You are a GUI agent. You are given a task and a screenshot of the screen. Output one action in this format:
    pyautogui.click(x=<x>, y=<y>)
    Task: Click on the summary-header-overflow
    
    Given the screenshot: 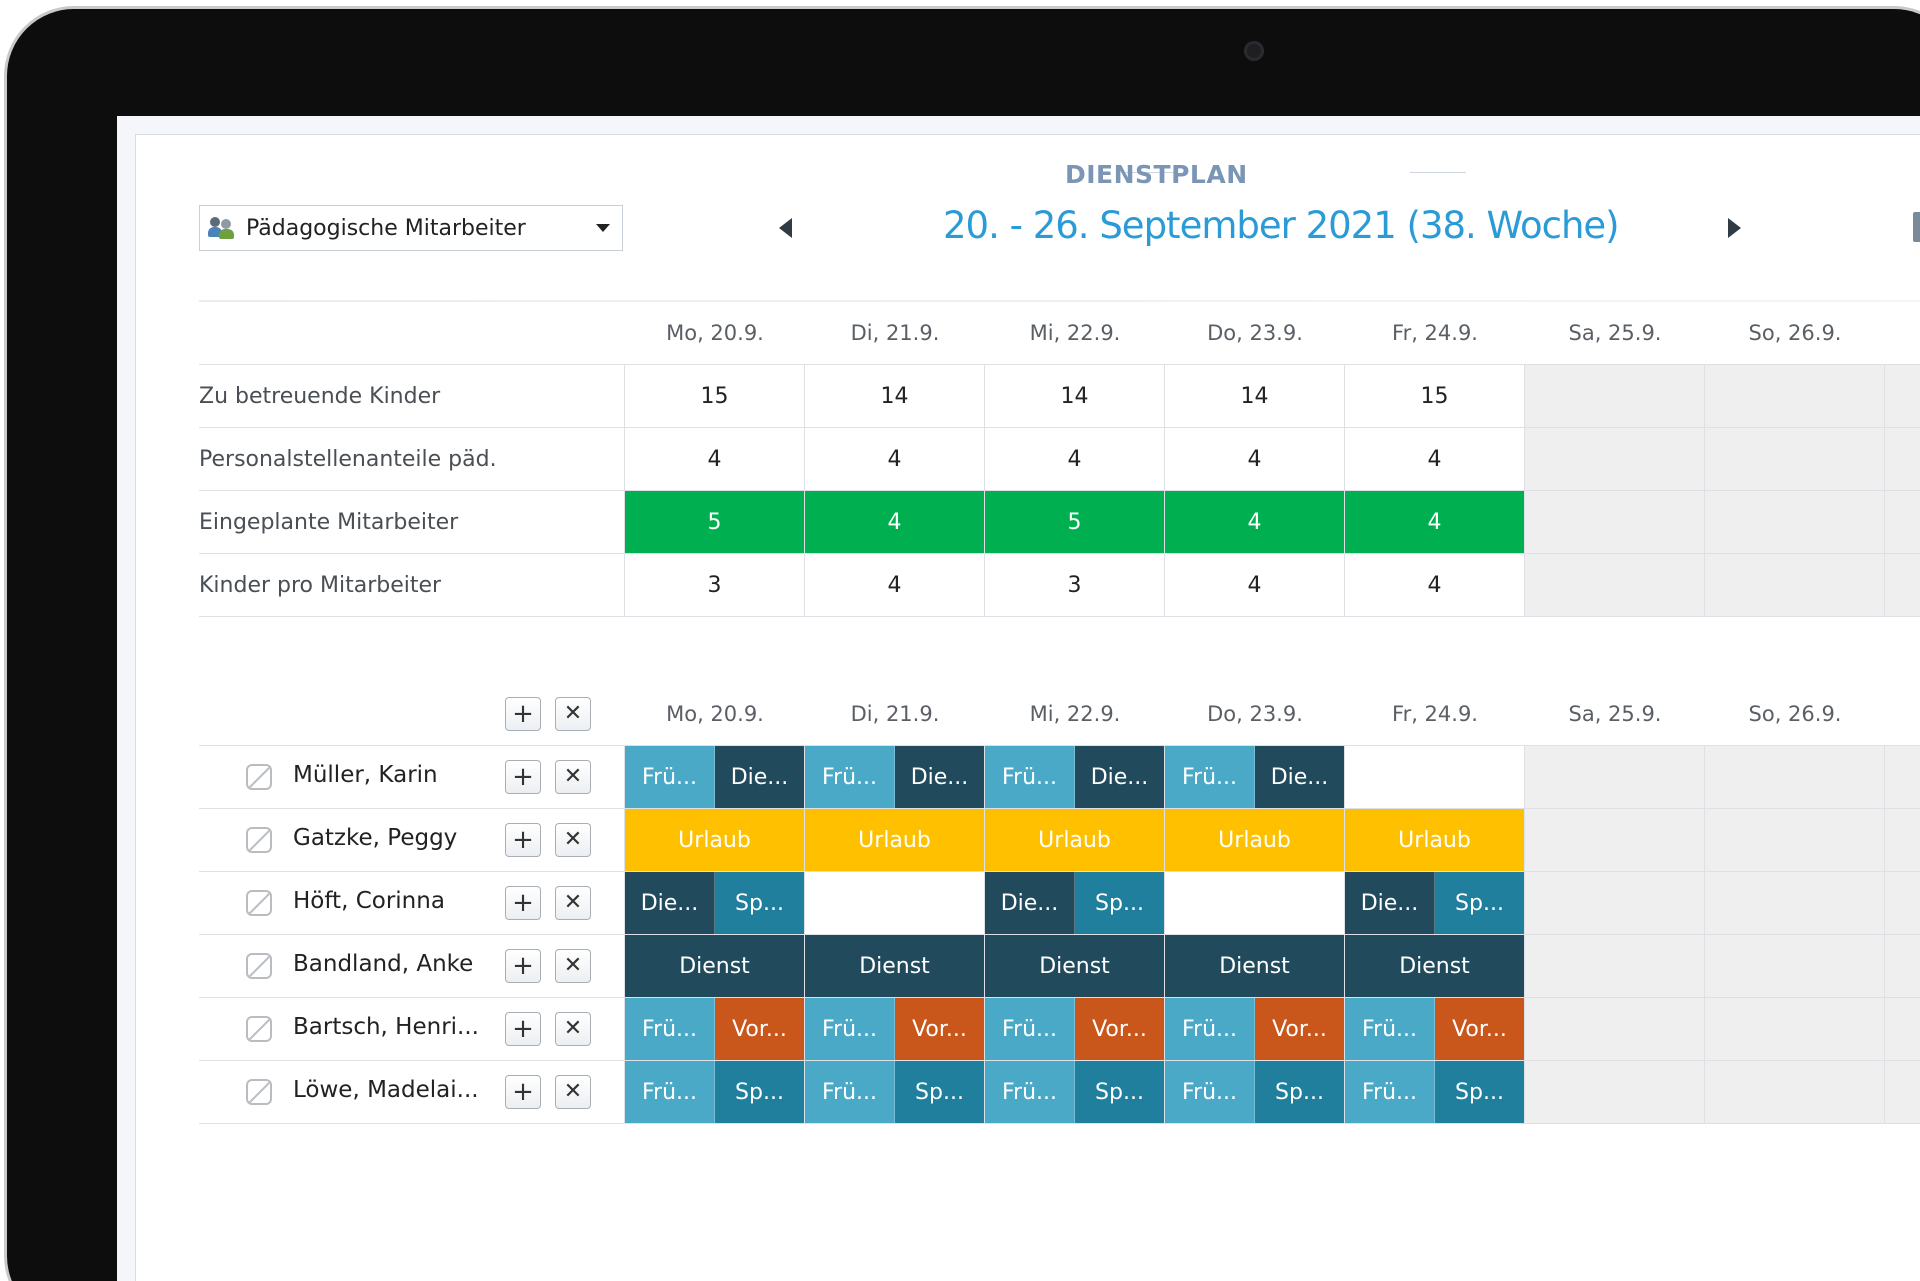 What is the action you would take?
    pyautogui.click(x=1902, y=333)
    